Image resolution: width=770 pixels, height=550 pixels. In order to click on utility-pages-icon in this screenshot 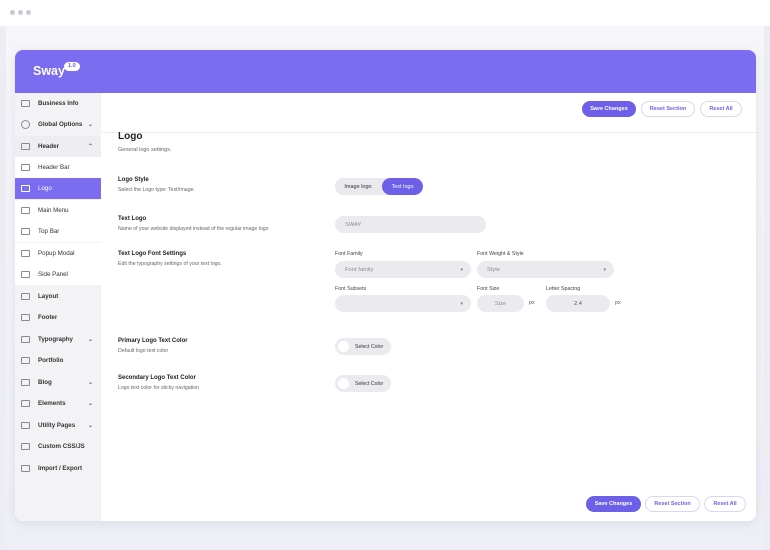, I will do `click(25, 425)`.